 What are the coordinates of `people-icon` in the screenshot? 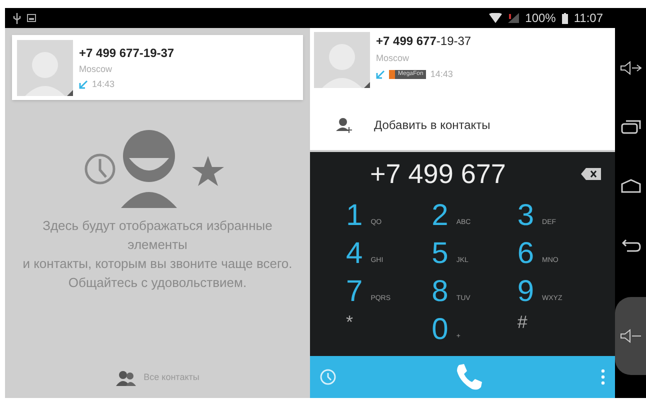 It's located at (126, 378).